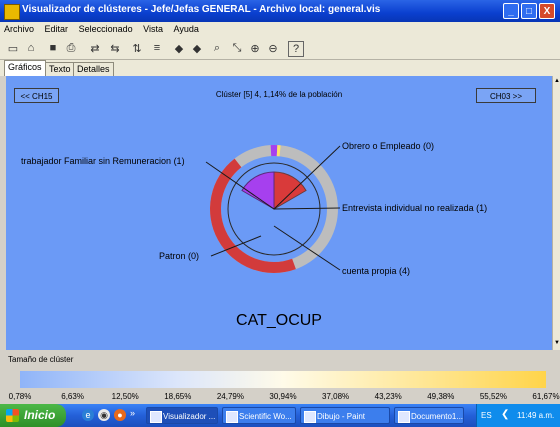 The image size is (560, 427). I want to click on arrow-left-icon: ◆, so click(179, 48).